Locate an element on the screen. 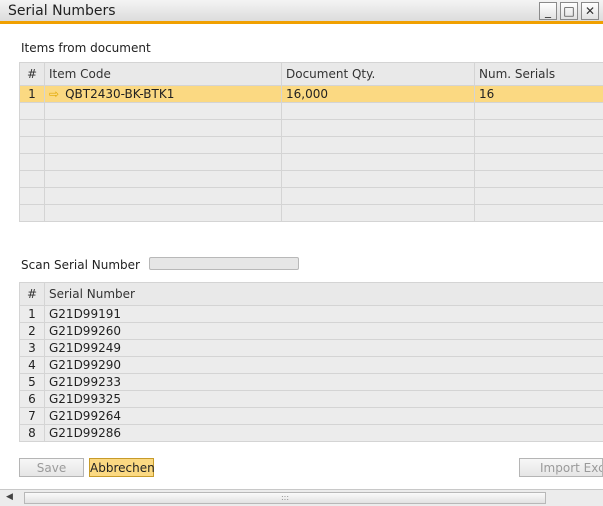 The height and width of the screenshot is (506, 603). items-col-number: # is located at coordinates (32, 74).